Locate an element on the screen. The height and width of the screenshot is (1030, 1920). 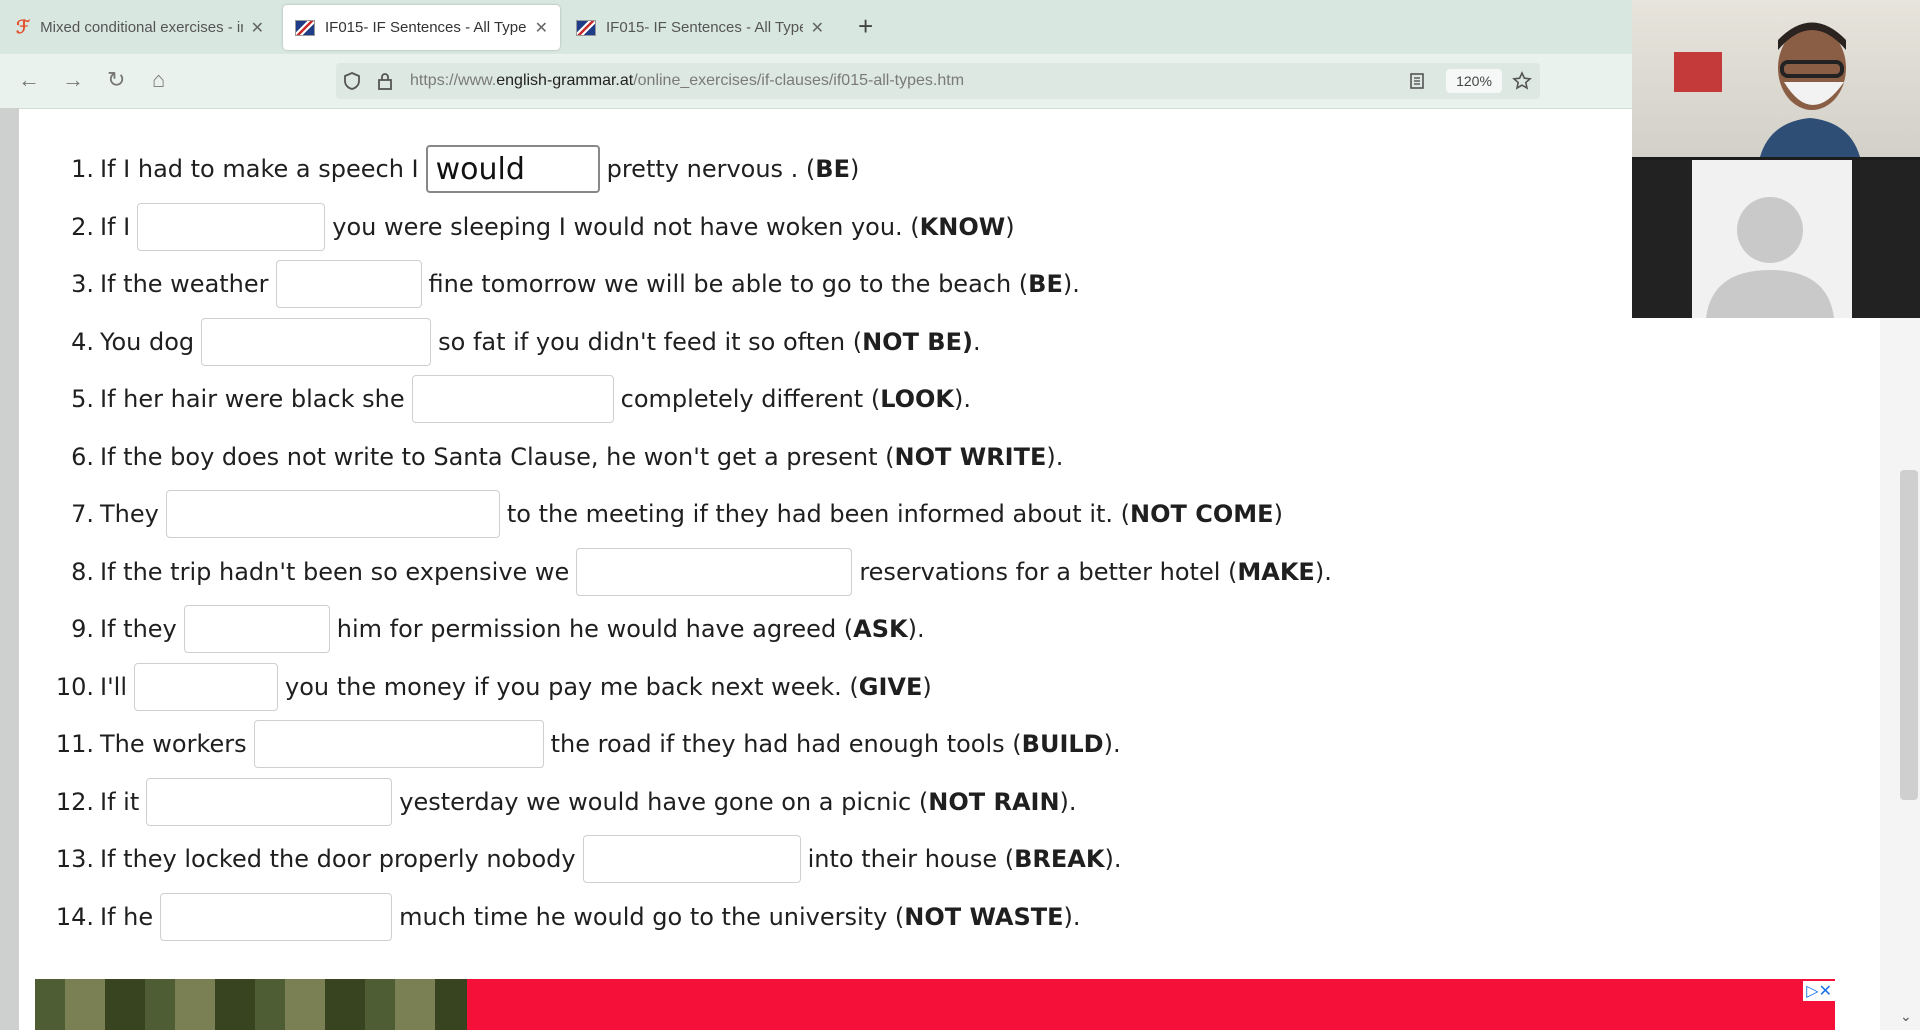
exercise-number: 4. is located at coordinates (82, 341).